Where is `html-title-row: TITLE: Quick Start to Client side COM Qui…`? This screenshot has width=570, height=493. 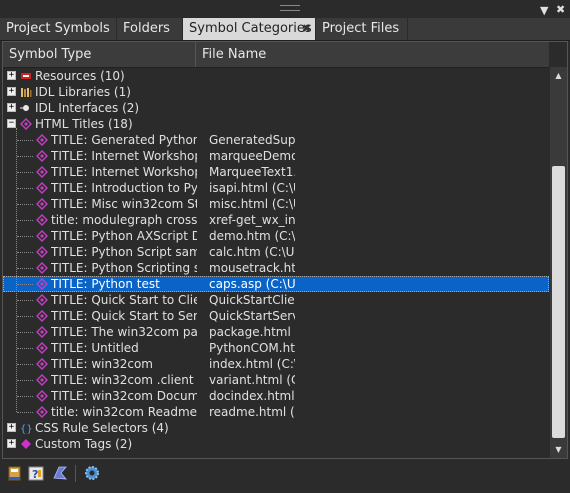 html-title-row: TITLE: Quick Start to Client side COM Qui… is located at coordinates (276, 300).